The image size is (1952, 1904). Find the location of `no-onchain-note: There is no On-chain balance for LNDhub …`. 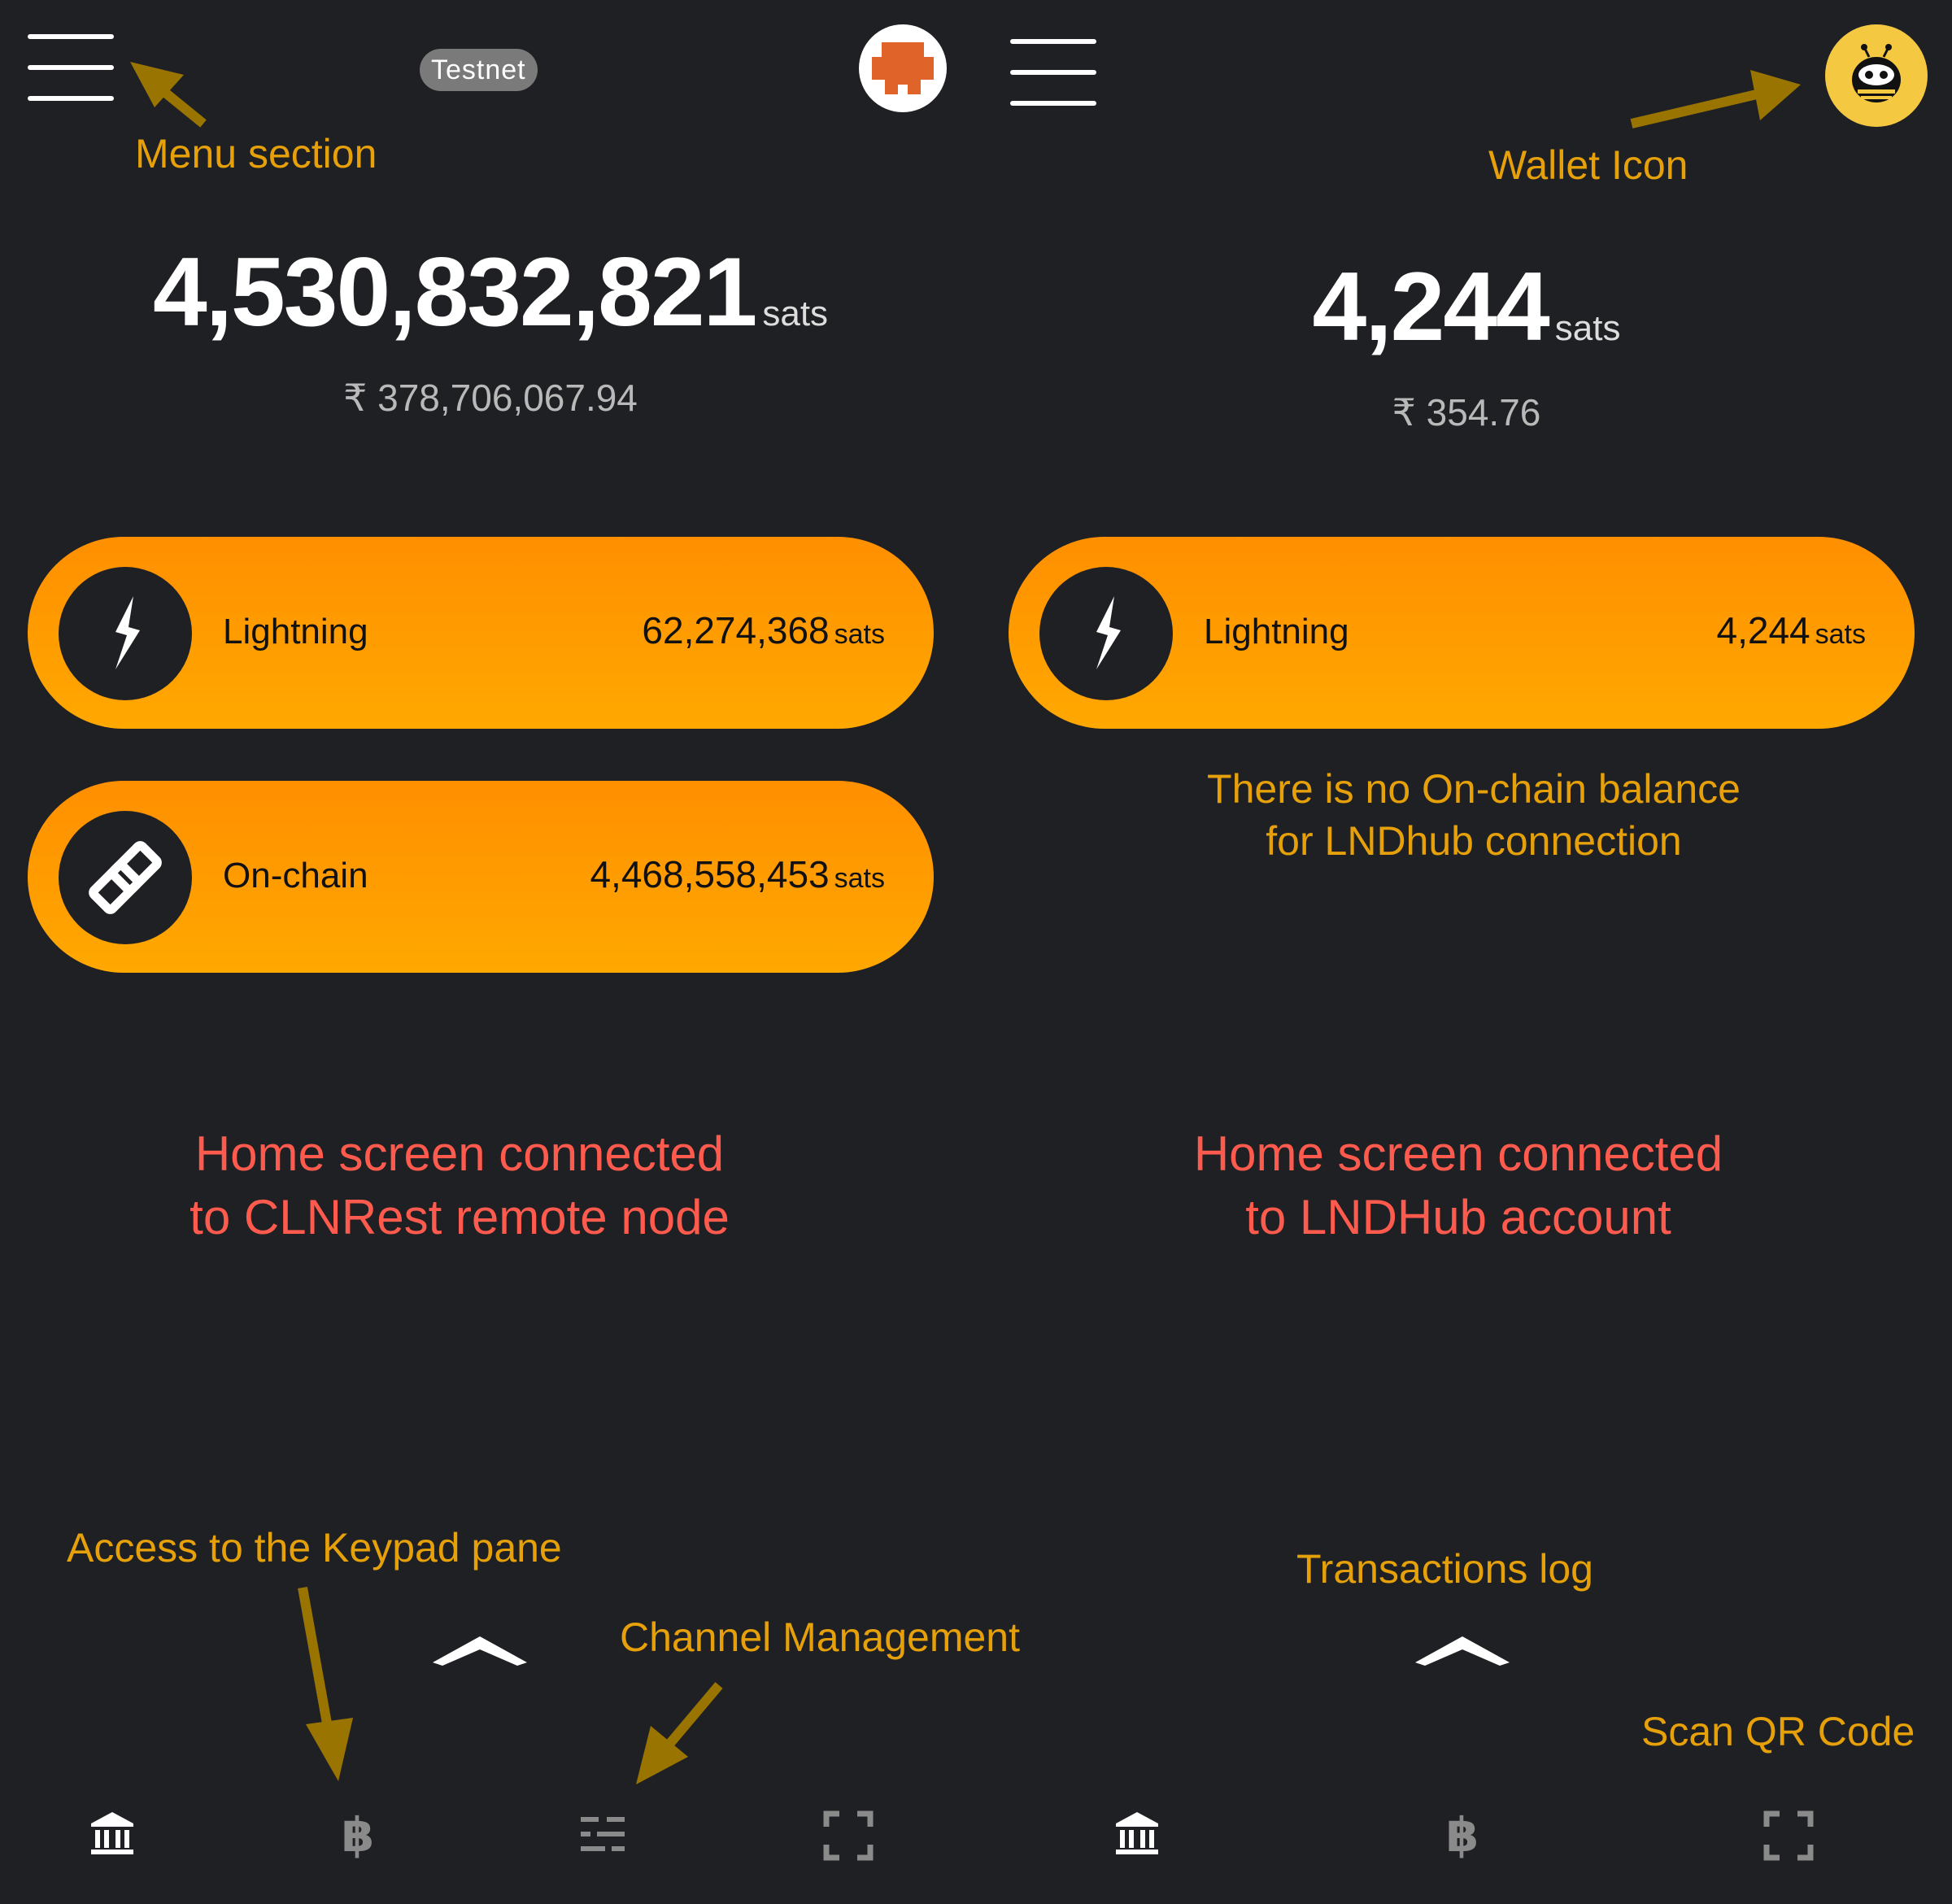

no-onchain-note: There is no On-chain balance for LNDhub … is located at coordinates (1474, 815).